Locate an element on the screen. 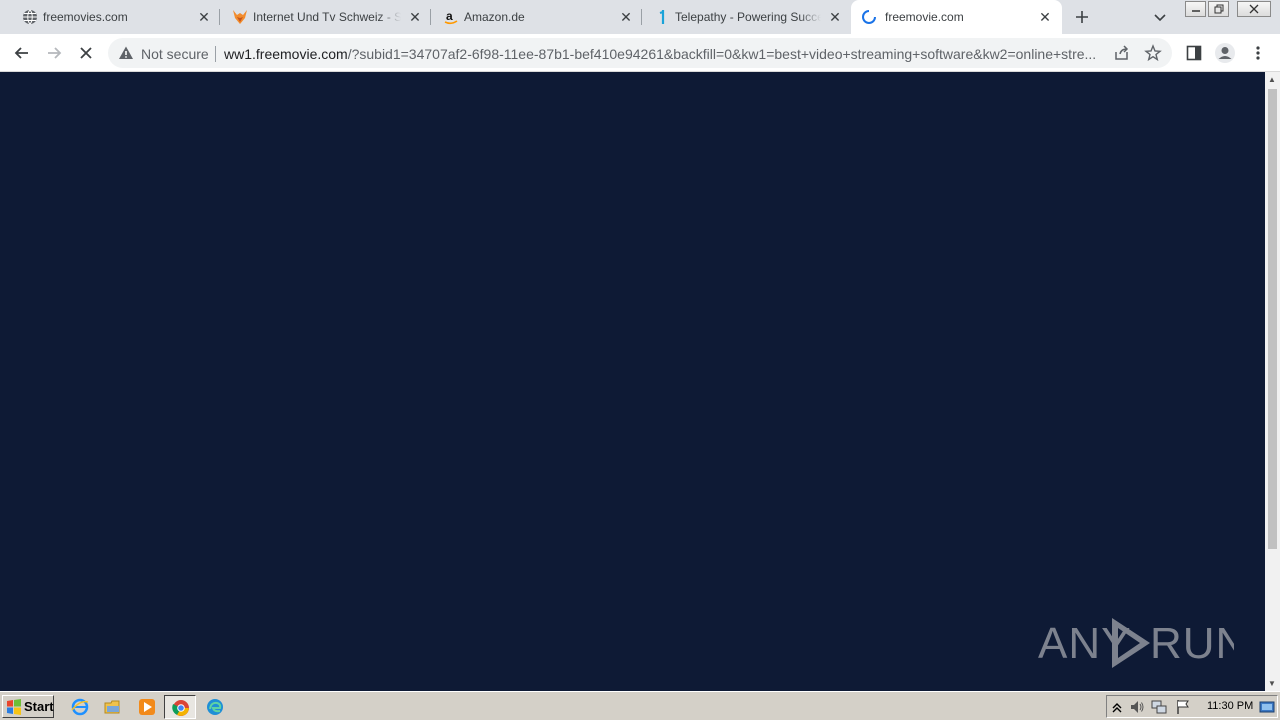  tab-title: Telepathy - Powering Successful is located at coordinates (748, 17).